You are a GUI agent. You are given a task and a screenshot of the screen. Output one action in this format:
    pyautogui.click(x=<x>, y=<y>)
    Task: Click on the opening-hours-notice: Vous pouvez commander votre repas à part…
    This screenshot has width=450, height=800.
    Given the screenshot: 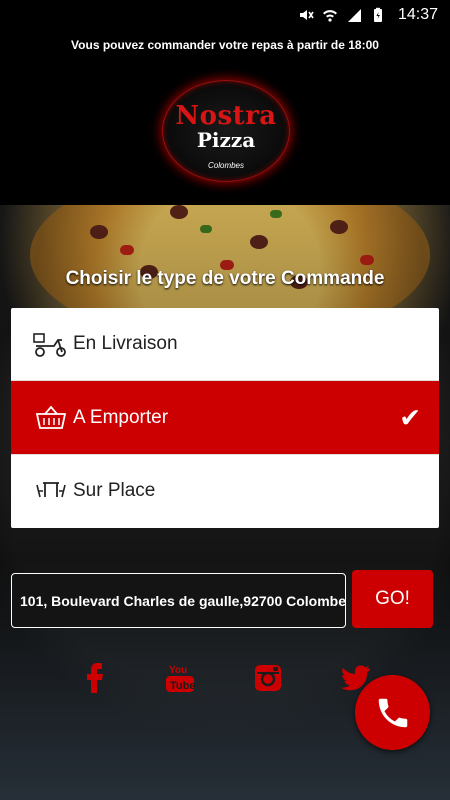 What is the action you would take?
    pyautogui.click(x=225, y=45)
    